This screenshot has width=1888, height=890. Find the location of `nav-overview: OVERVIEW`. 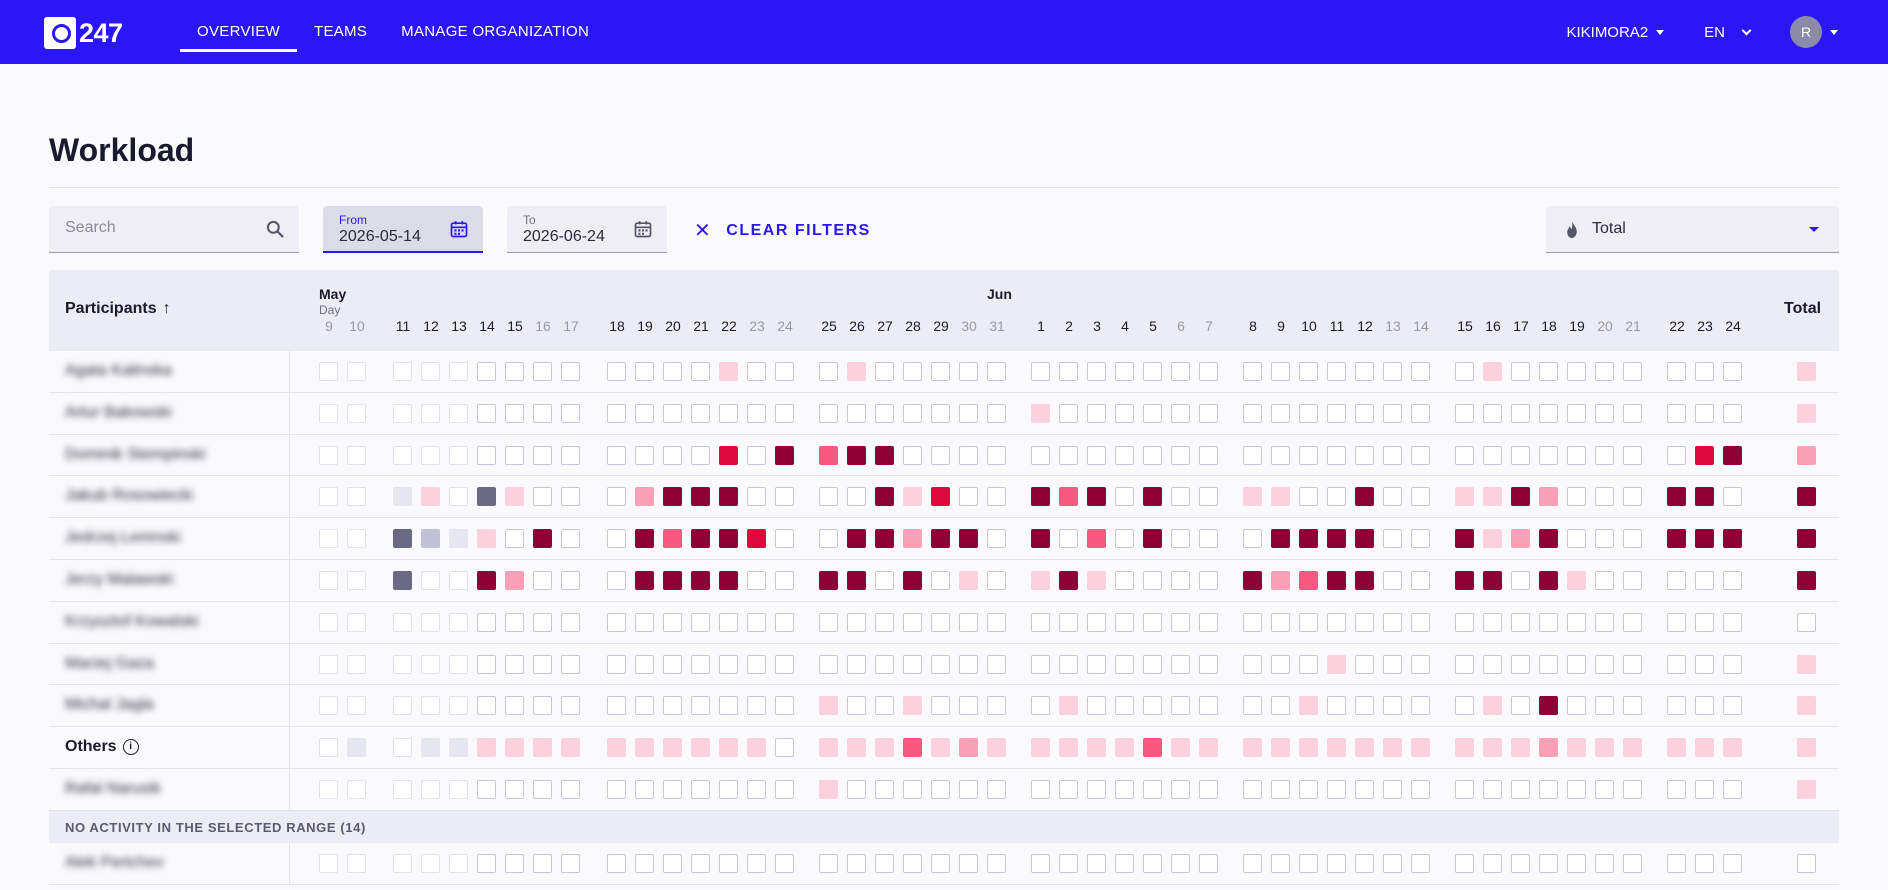

nav-overview: OVERVIEW is located at coordinates (238, 32).